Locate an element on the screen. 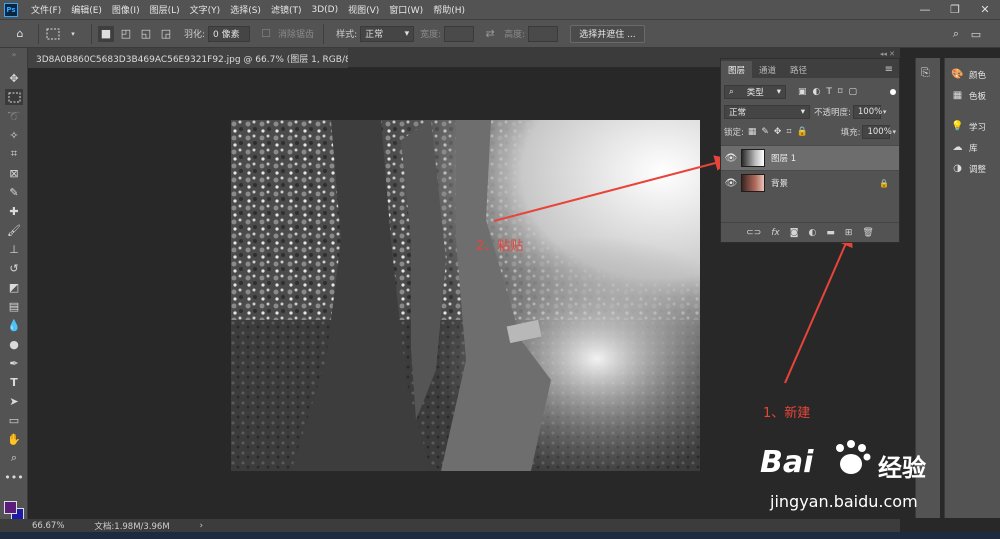 This screenshot has width=1000, height=539. width-input is located at coordinates (459, 33).